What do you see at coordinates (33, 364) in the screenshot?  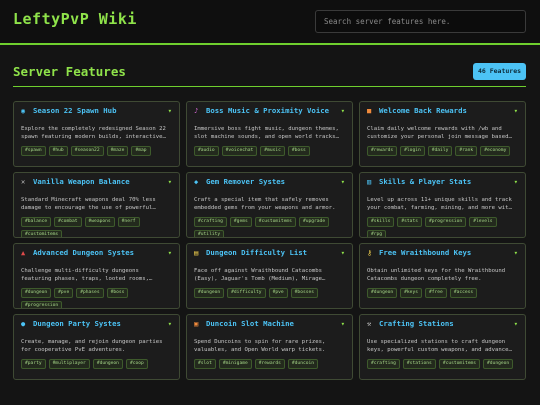 I see `tag-chip: #party` at bounding box center [33, 364].